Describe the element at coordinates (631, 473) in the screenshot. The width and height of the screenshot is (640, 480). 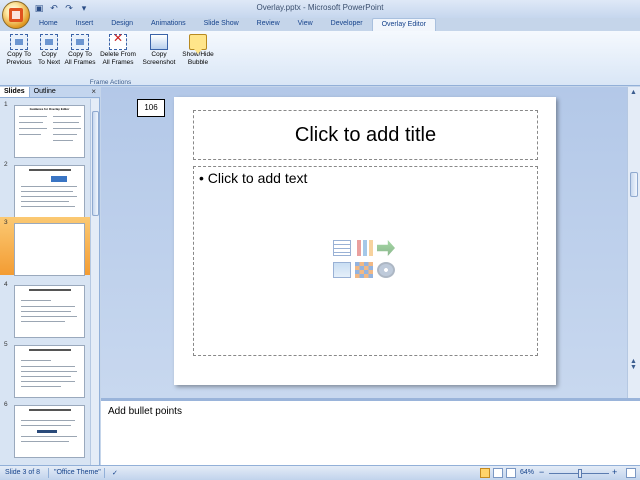
I see `fit-slide-button` at that location.